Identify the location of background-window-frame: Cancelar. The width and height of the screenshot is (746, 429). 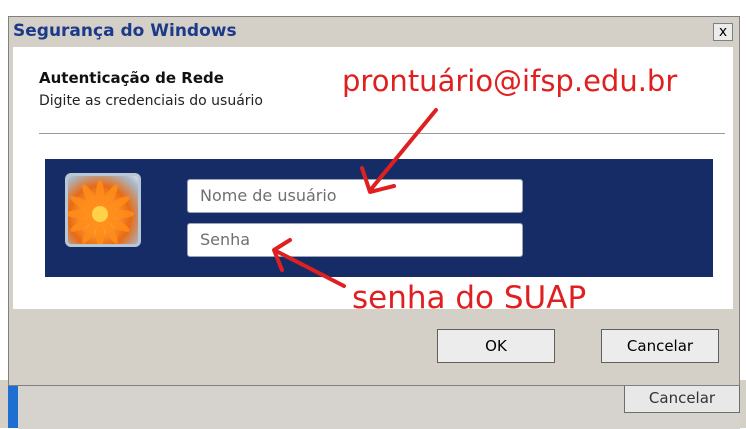
(379, 404).